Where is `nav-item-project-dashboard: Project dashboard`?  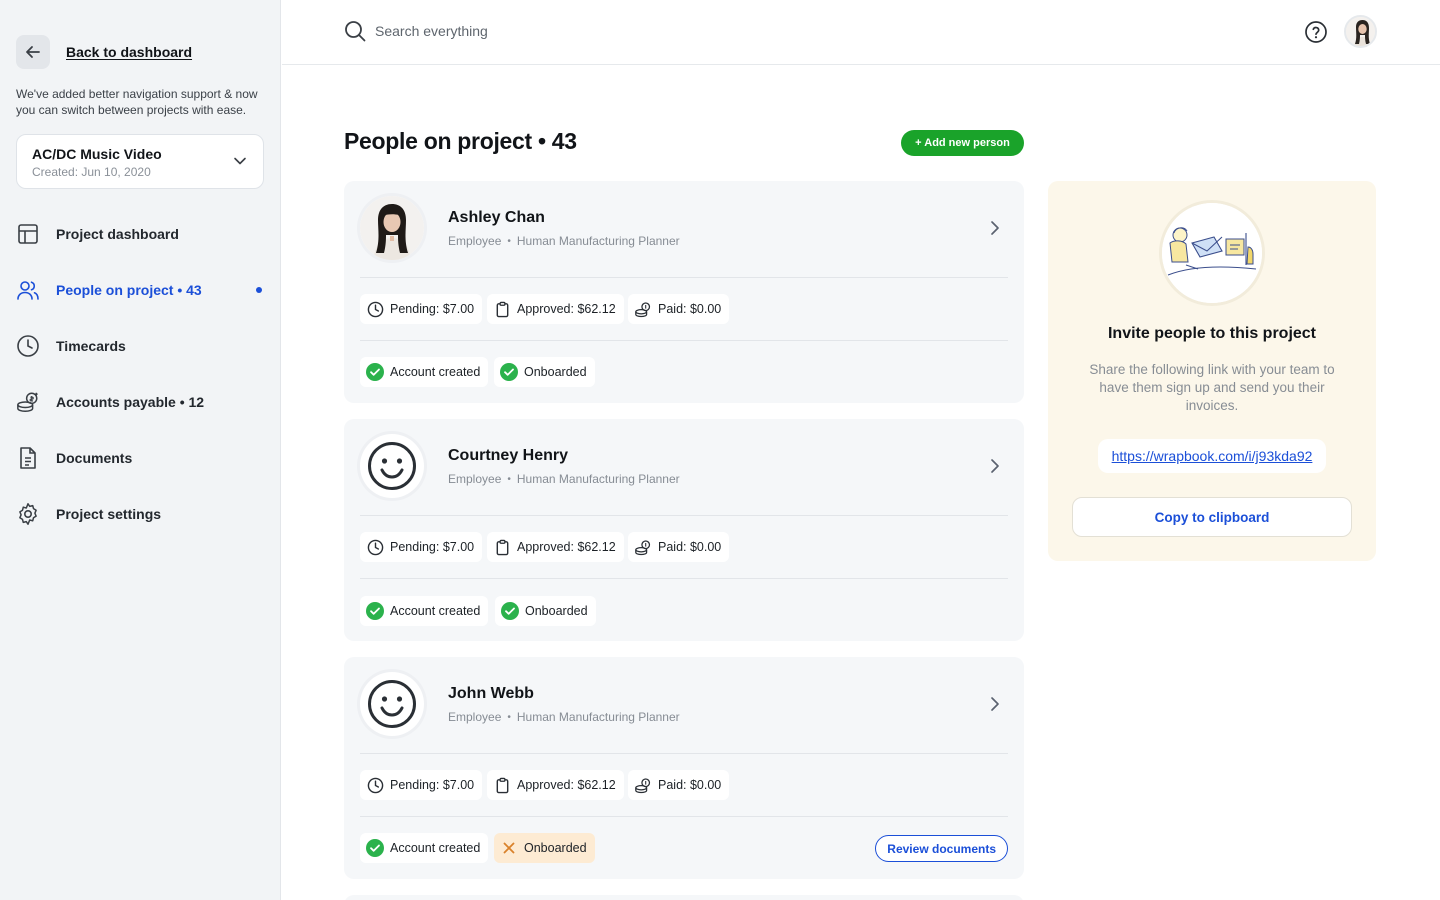 nav-item-project-dashboard: Project dashboard is located at coordinates (141, 234).